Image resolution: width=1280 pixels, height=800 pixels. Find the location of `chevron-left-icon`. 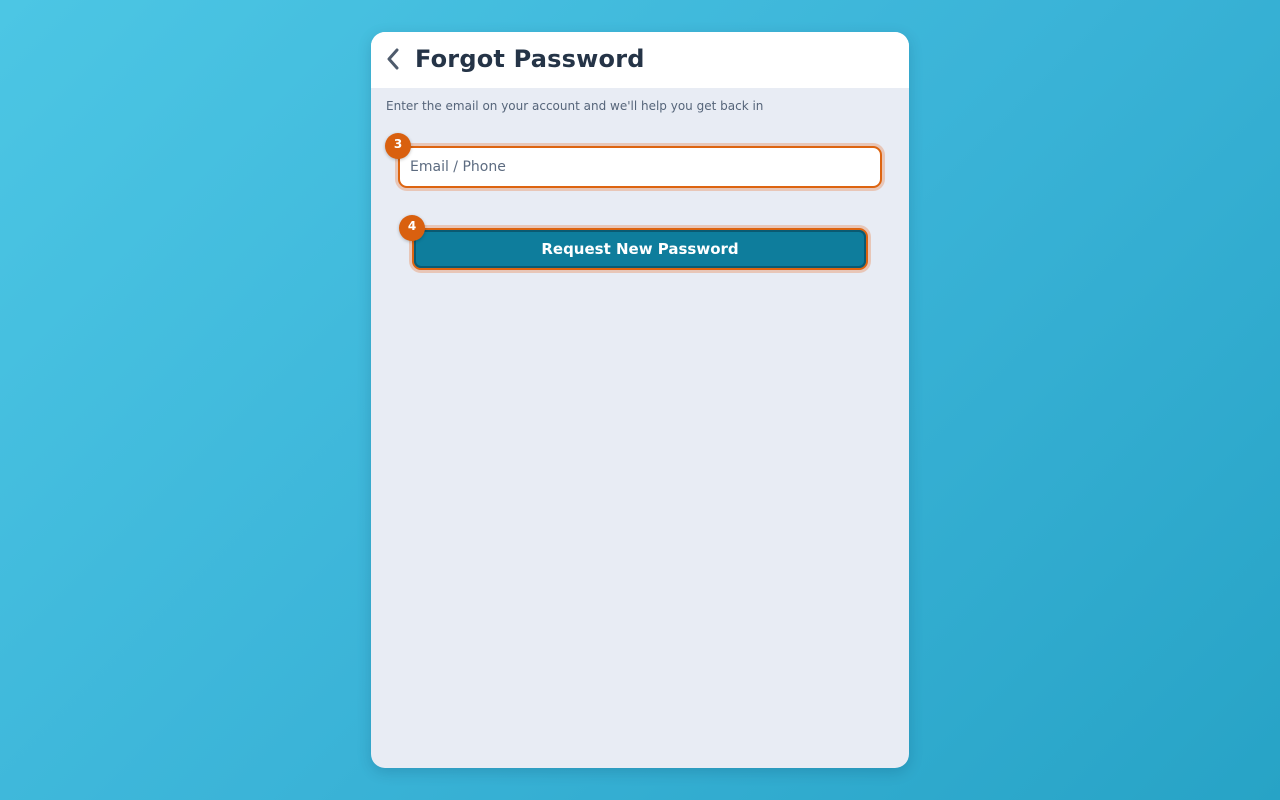

chevron-left-icon is located at coordinates (393, 61).